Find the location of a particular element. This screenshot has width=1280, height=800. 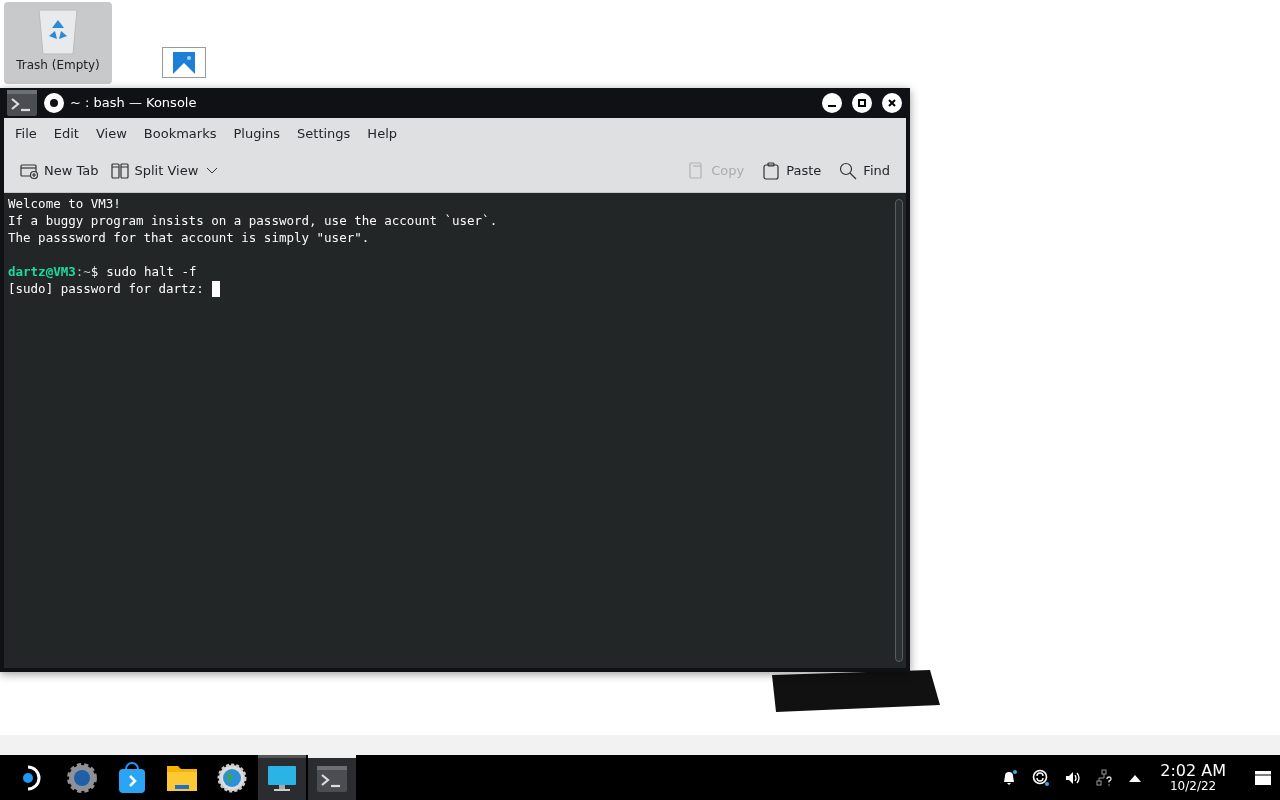

new-tab-icon is located at coordinates (29, 170).